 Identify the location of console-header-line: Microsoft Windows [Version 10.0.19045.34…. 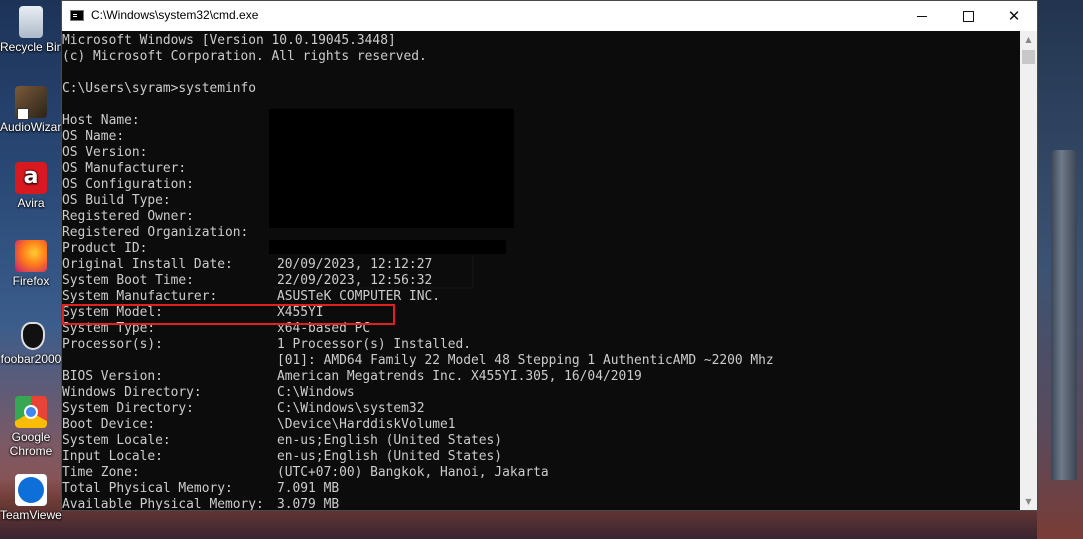
(229, 40).